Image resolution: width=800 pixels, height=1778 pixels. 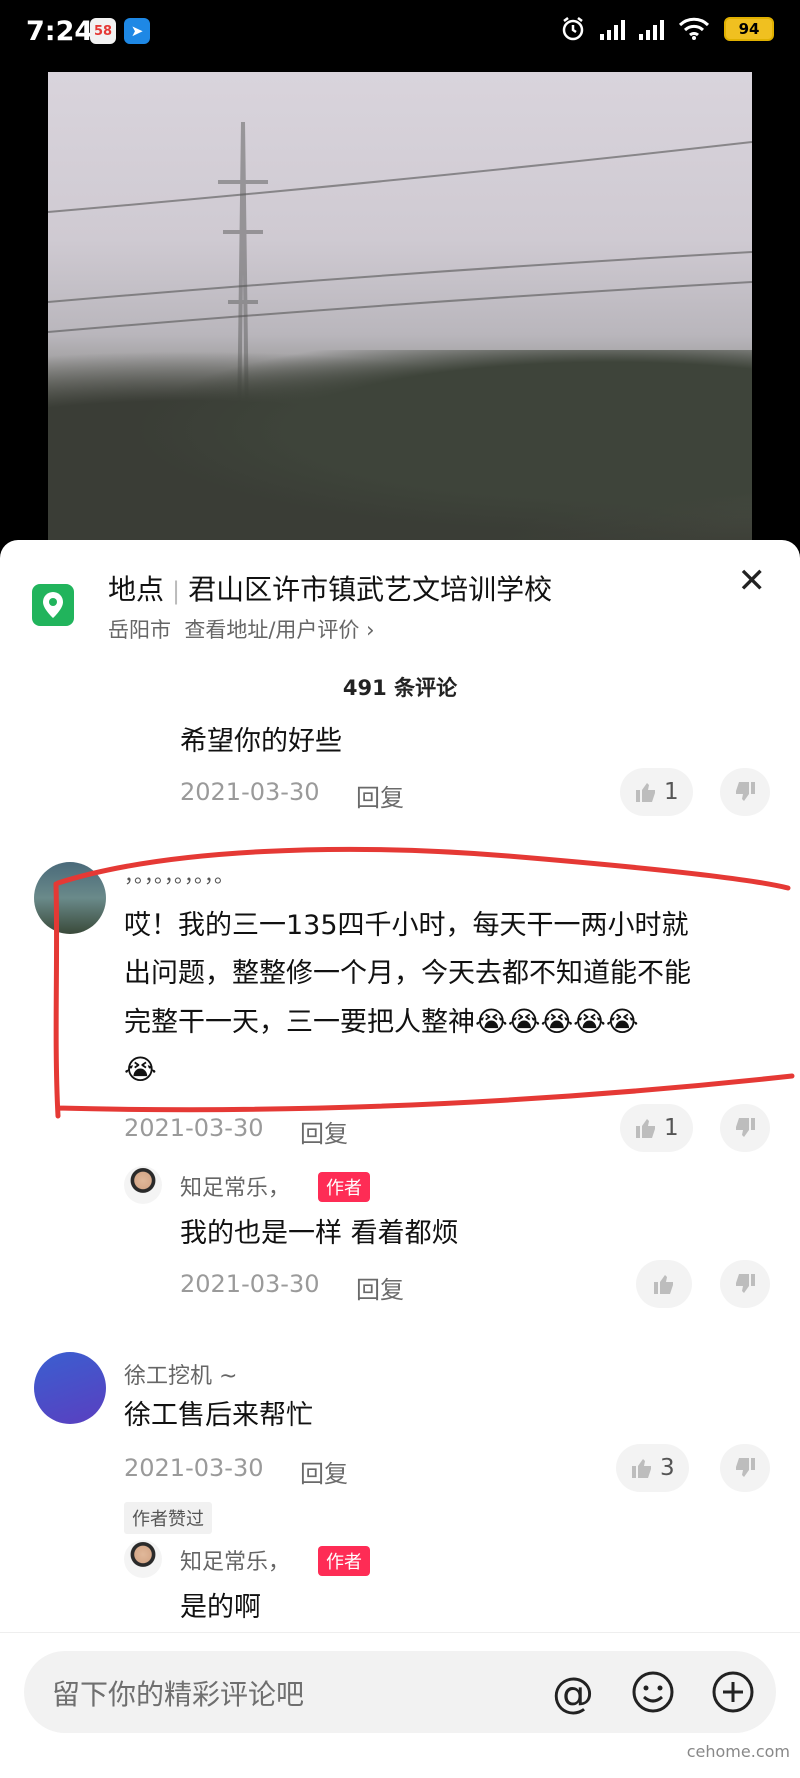 What do you see at coordinates (651, 29) in the screenshot?
I see `signal-hd-icon` at bounding box center [651, 29].